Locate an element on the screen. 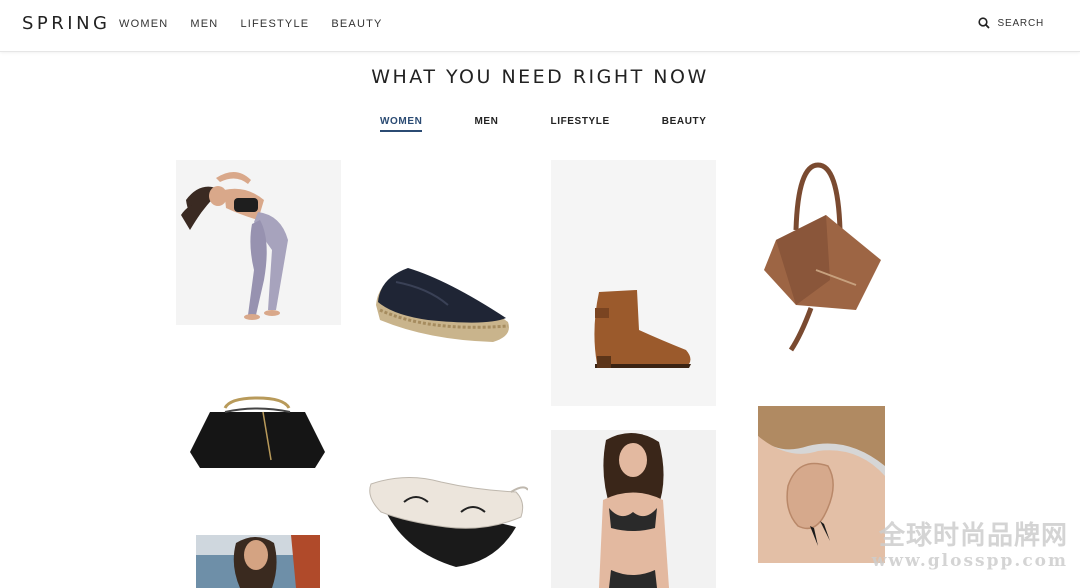 This screenshot has height=588, width=1080. lingerie-model-image is located at coordinates (633, 509).